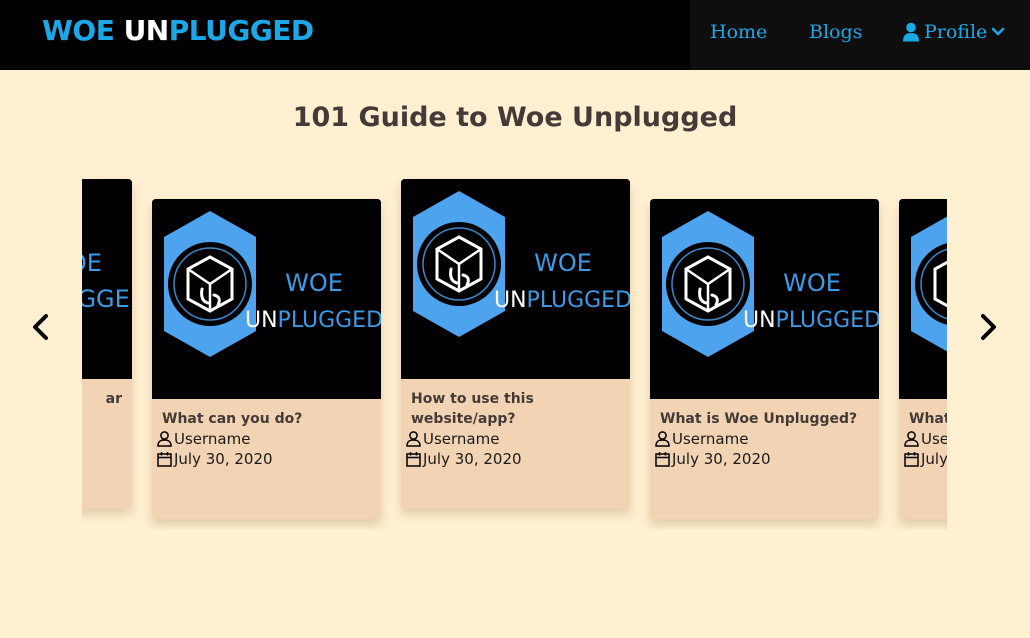 This screenshot has width=1030, height=638. What do you see at coordinates (764, 419) in the screenshot?
I see `card-title: What is Woe Unplugged?` at bounding box center [764, 419].